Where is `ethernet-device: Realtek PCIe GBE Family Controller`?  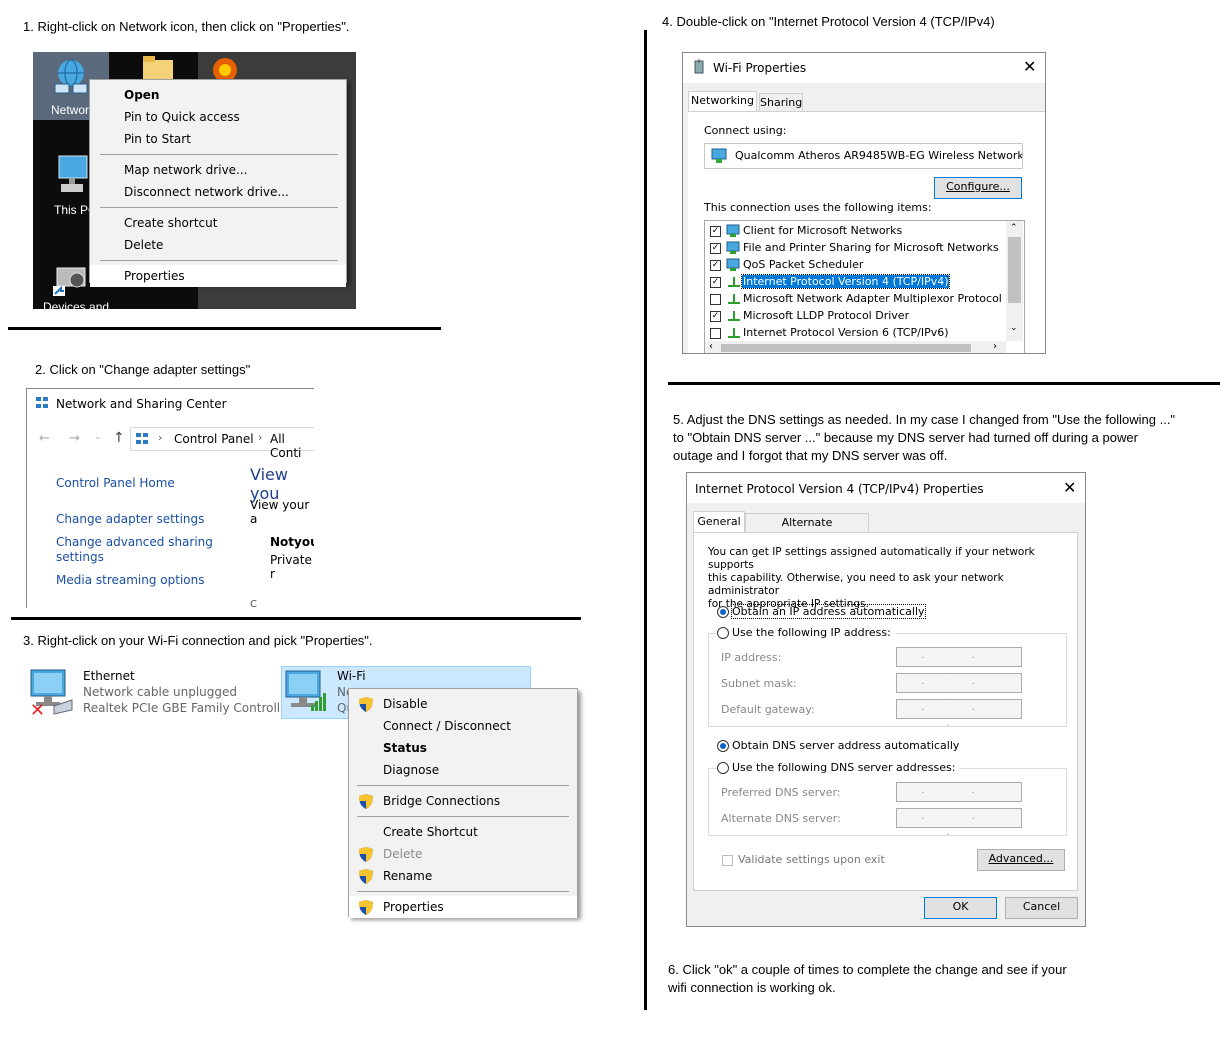 ethernet-device: Realtek PCIe GBE Family Controller is located at coordinates (188, 708).